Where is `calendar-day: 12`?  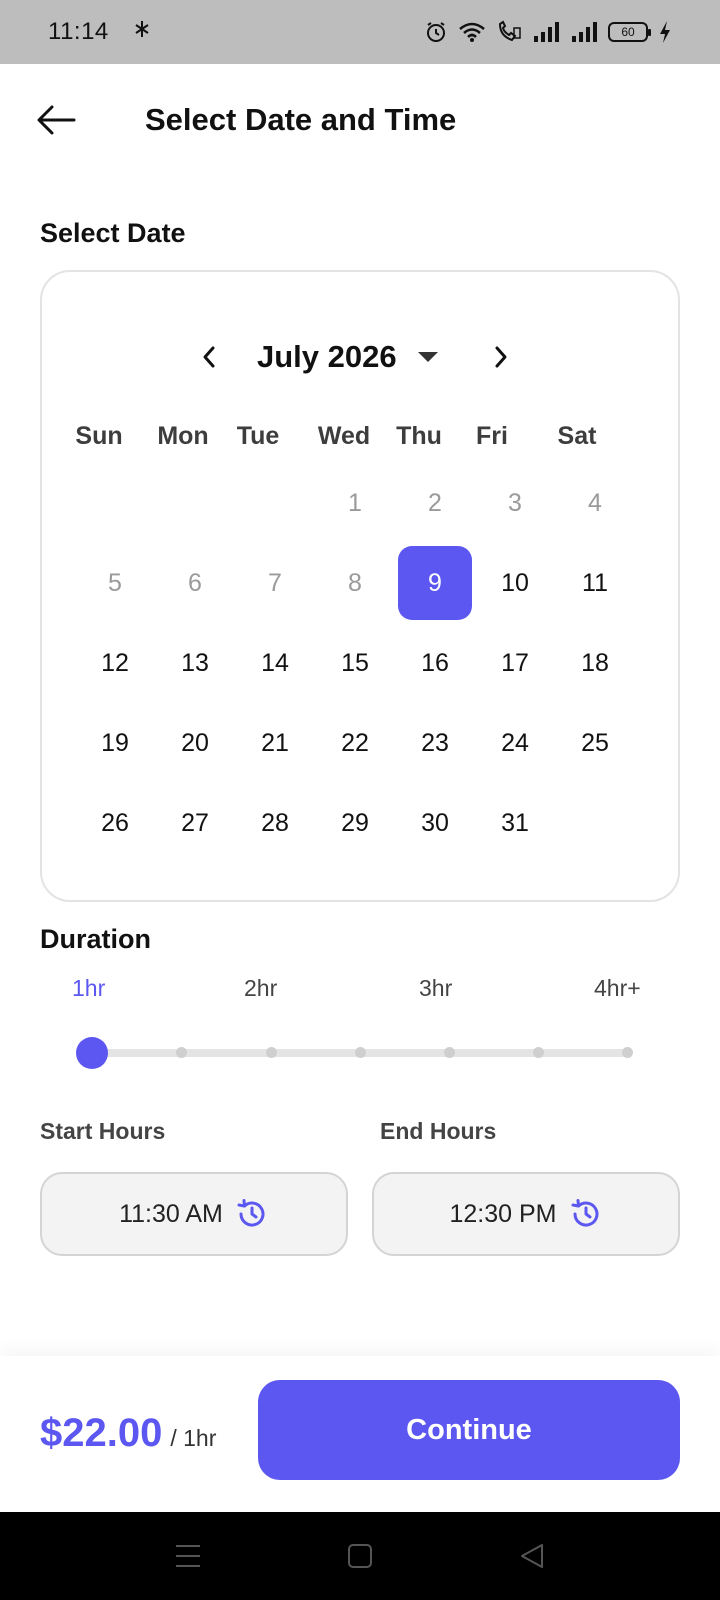
calendar-day: 12 is located at coordinates (115, 663).